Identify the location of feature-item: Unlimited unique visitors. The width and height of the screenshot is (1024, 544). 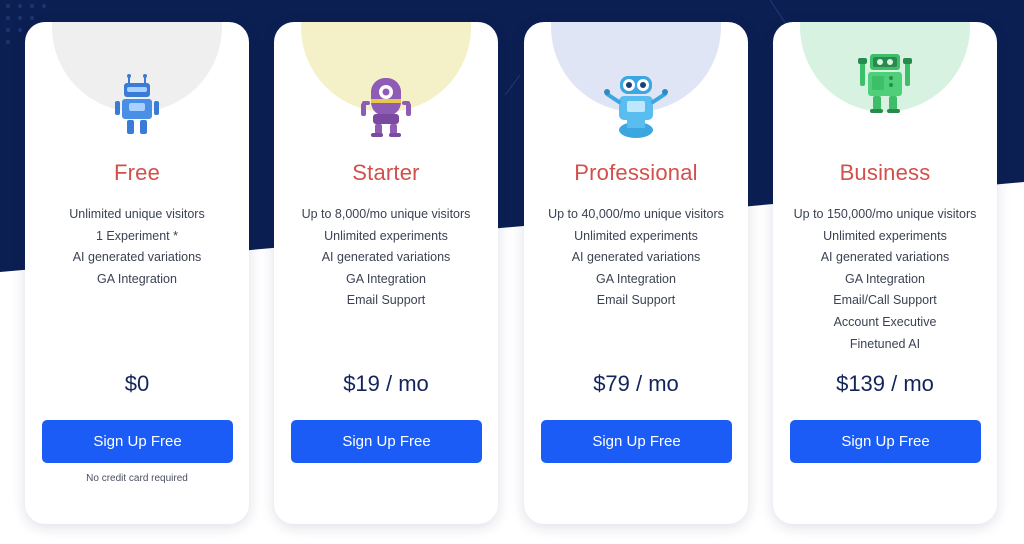
(137, 214).